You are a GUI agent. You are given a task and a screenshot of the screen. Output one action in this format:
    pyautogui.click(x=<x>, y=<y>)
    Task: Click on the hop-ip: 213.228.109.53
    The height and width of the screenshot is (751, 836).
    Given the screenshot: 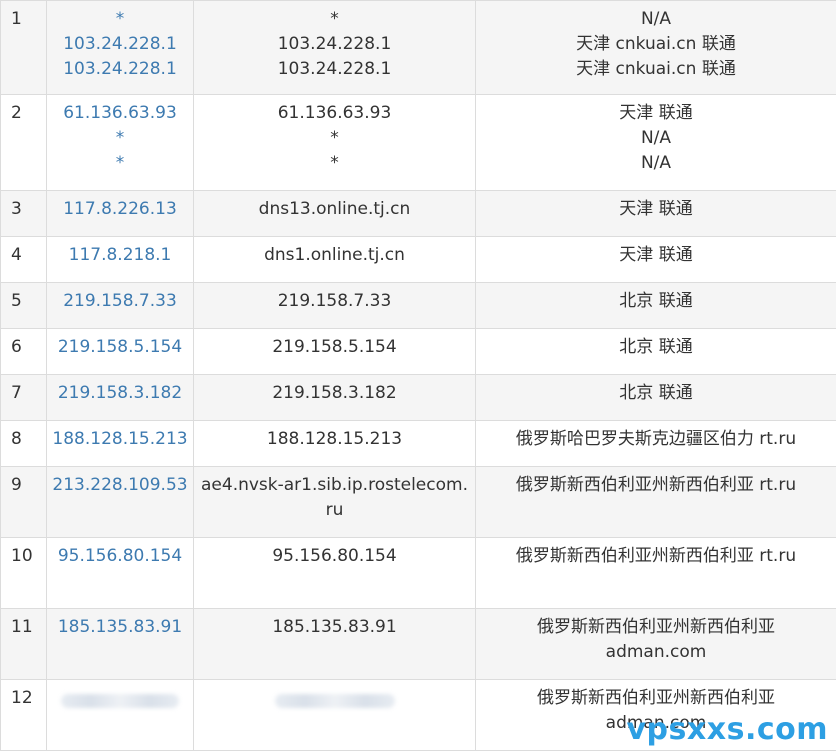 What is the action you would take?
    pyautogui.click(x=120, y=485)
    